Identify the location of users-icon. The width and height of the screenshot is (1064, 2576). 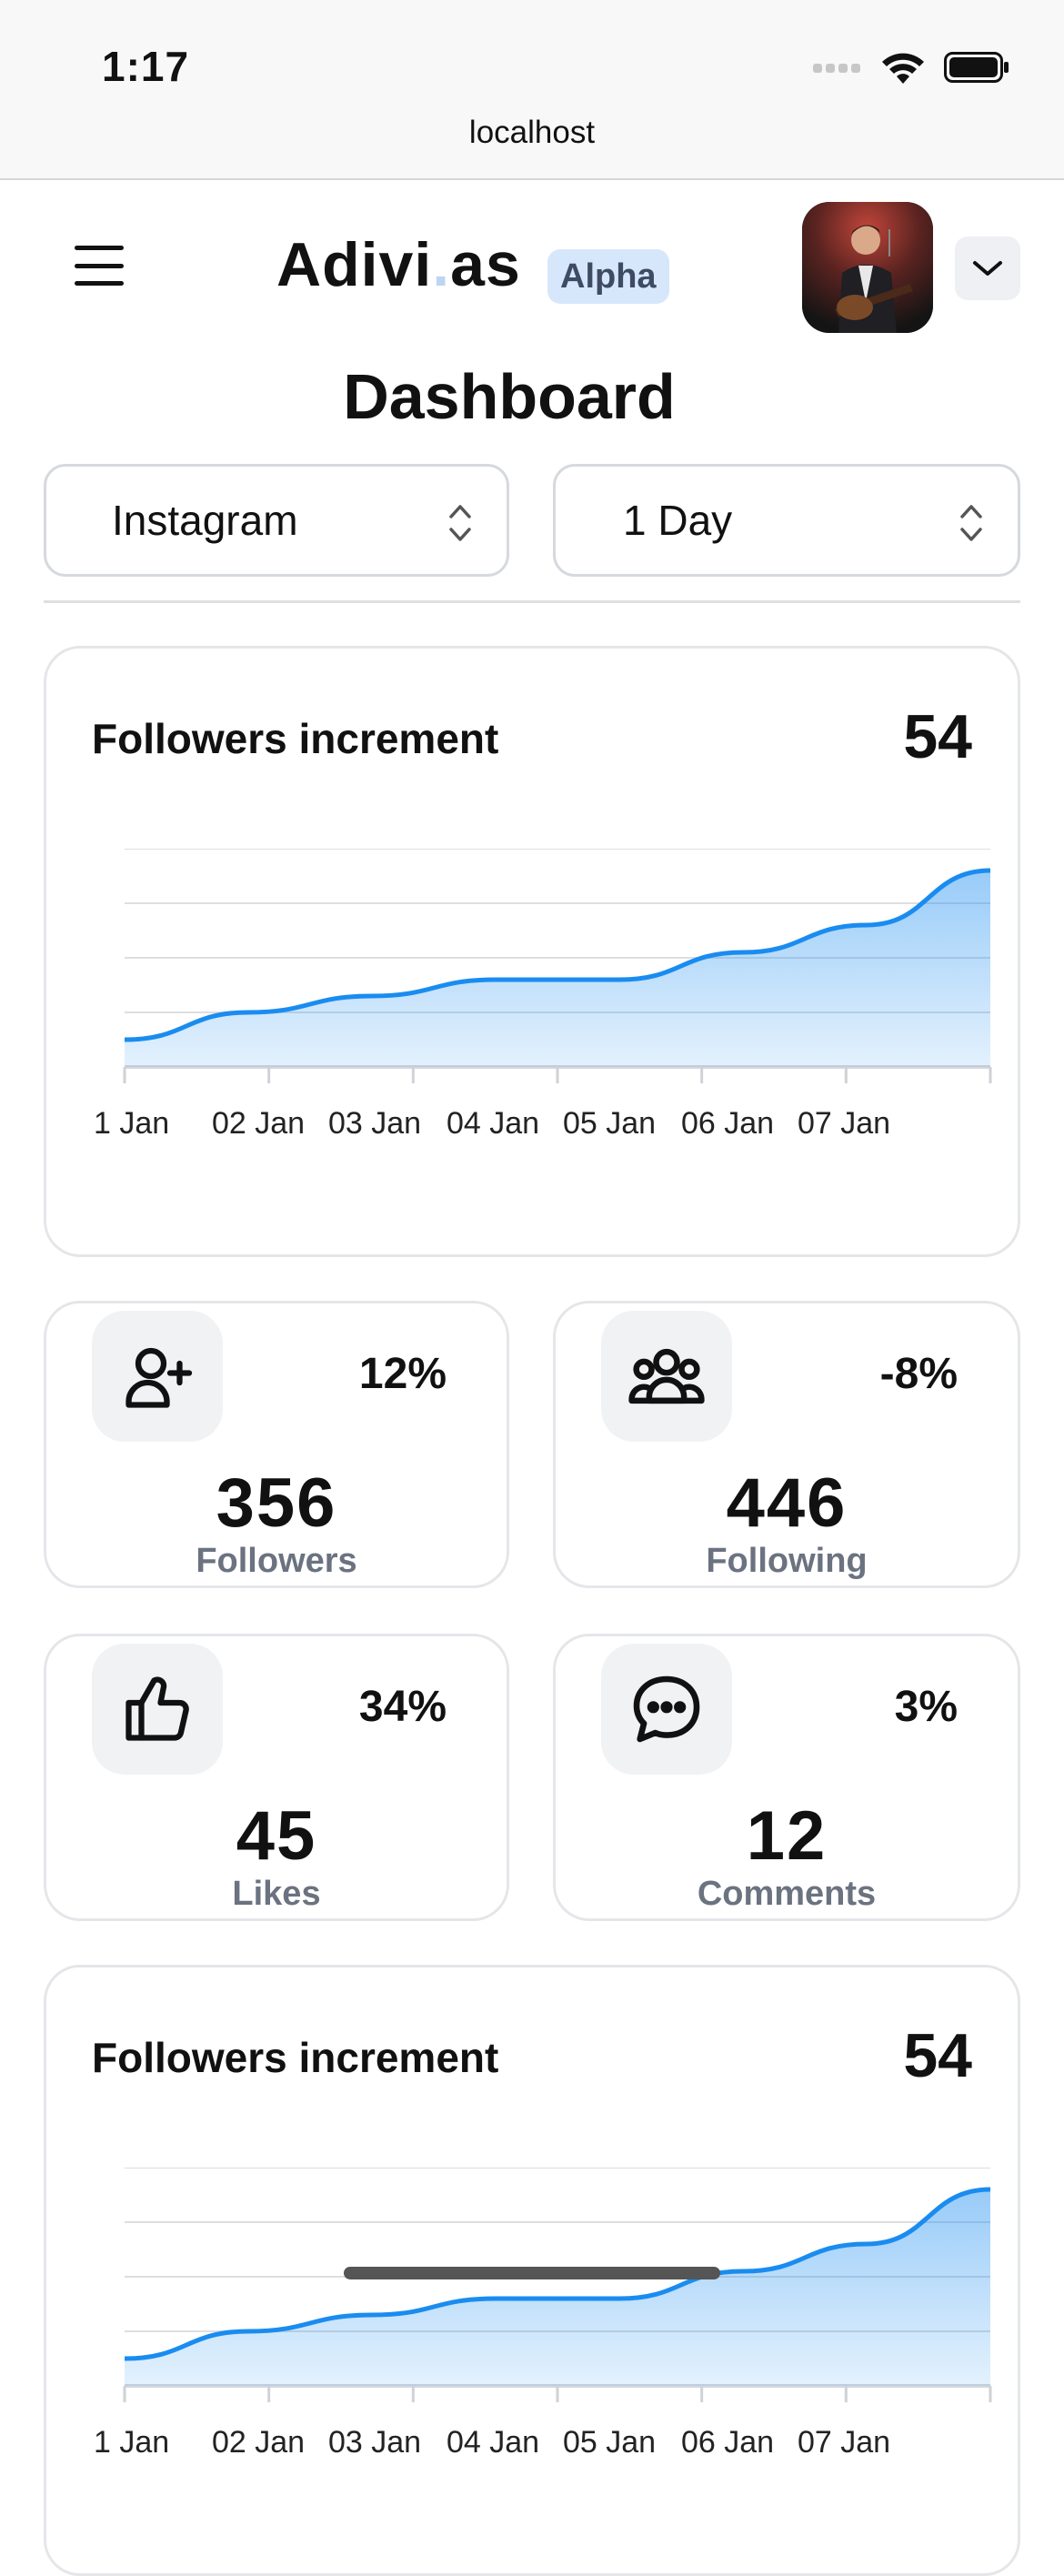
(666, 1376).